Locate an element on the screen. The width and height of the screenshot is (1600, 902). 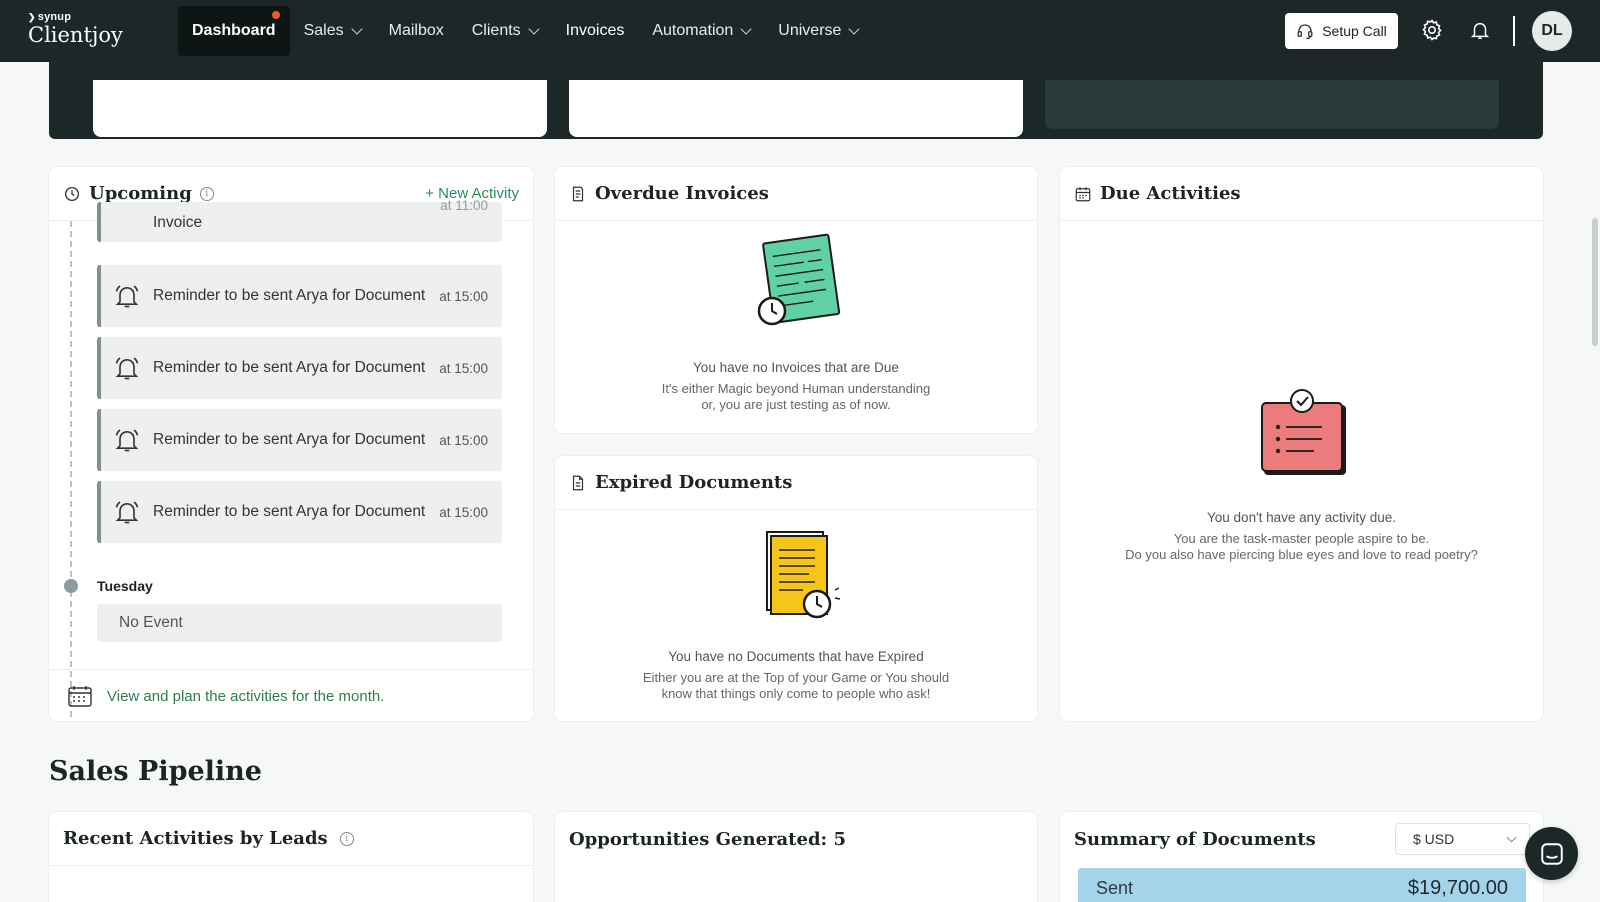
summary-documents-title: Summary of Documents is located at coordinates (1195, 839).